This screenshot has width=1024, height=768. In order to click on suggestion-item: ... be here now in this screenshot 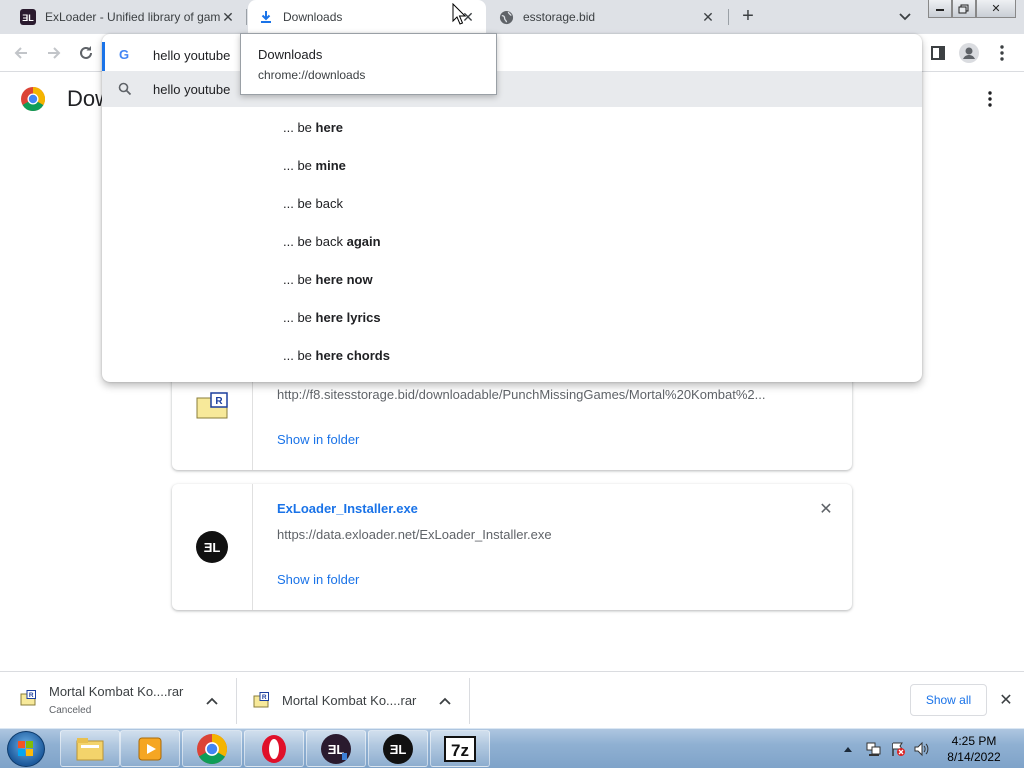, I will do `click(328, 279)`.